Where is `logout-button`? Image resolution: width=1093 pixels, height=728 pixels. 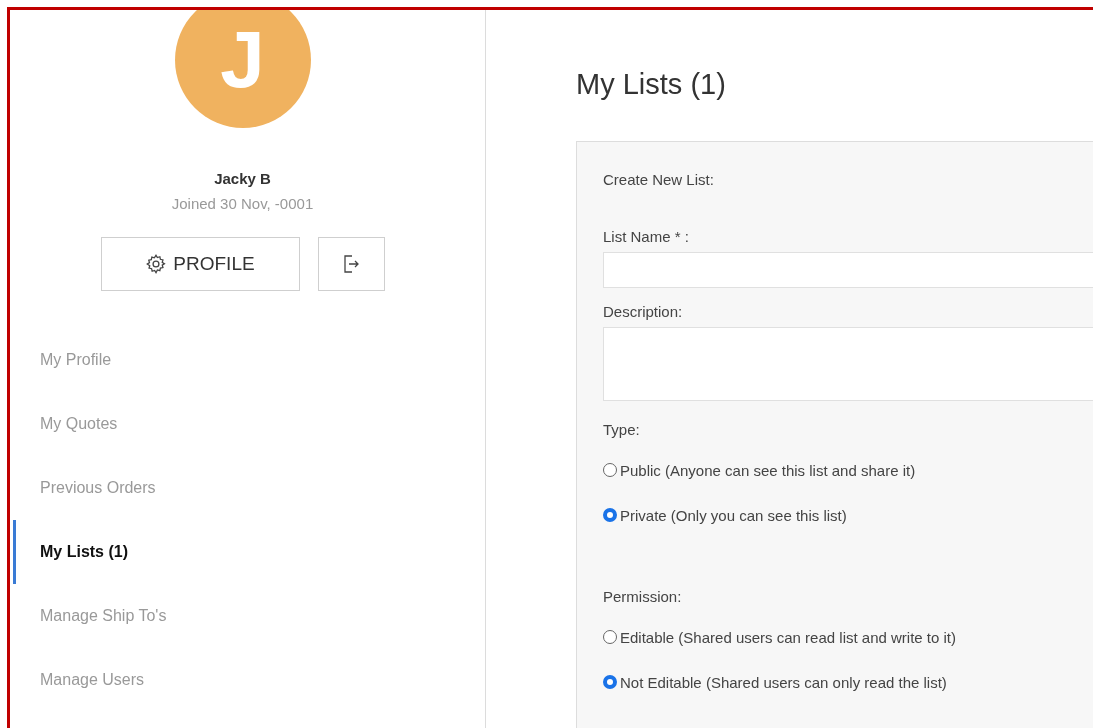 logout-button is located at coordinates (351, 264).